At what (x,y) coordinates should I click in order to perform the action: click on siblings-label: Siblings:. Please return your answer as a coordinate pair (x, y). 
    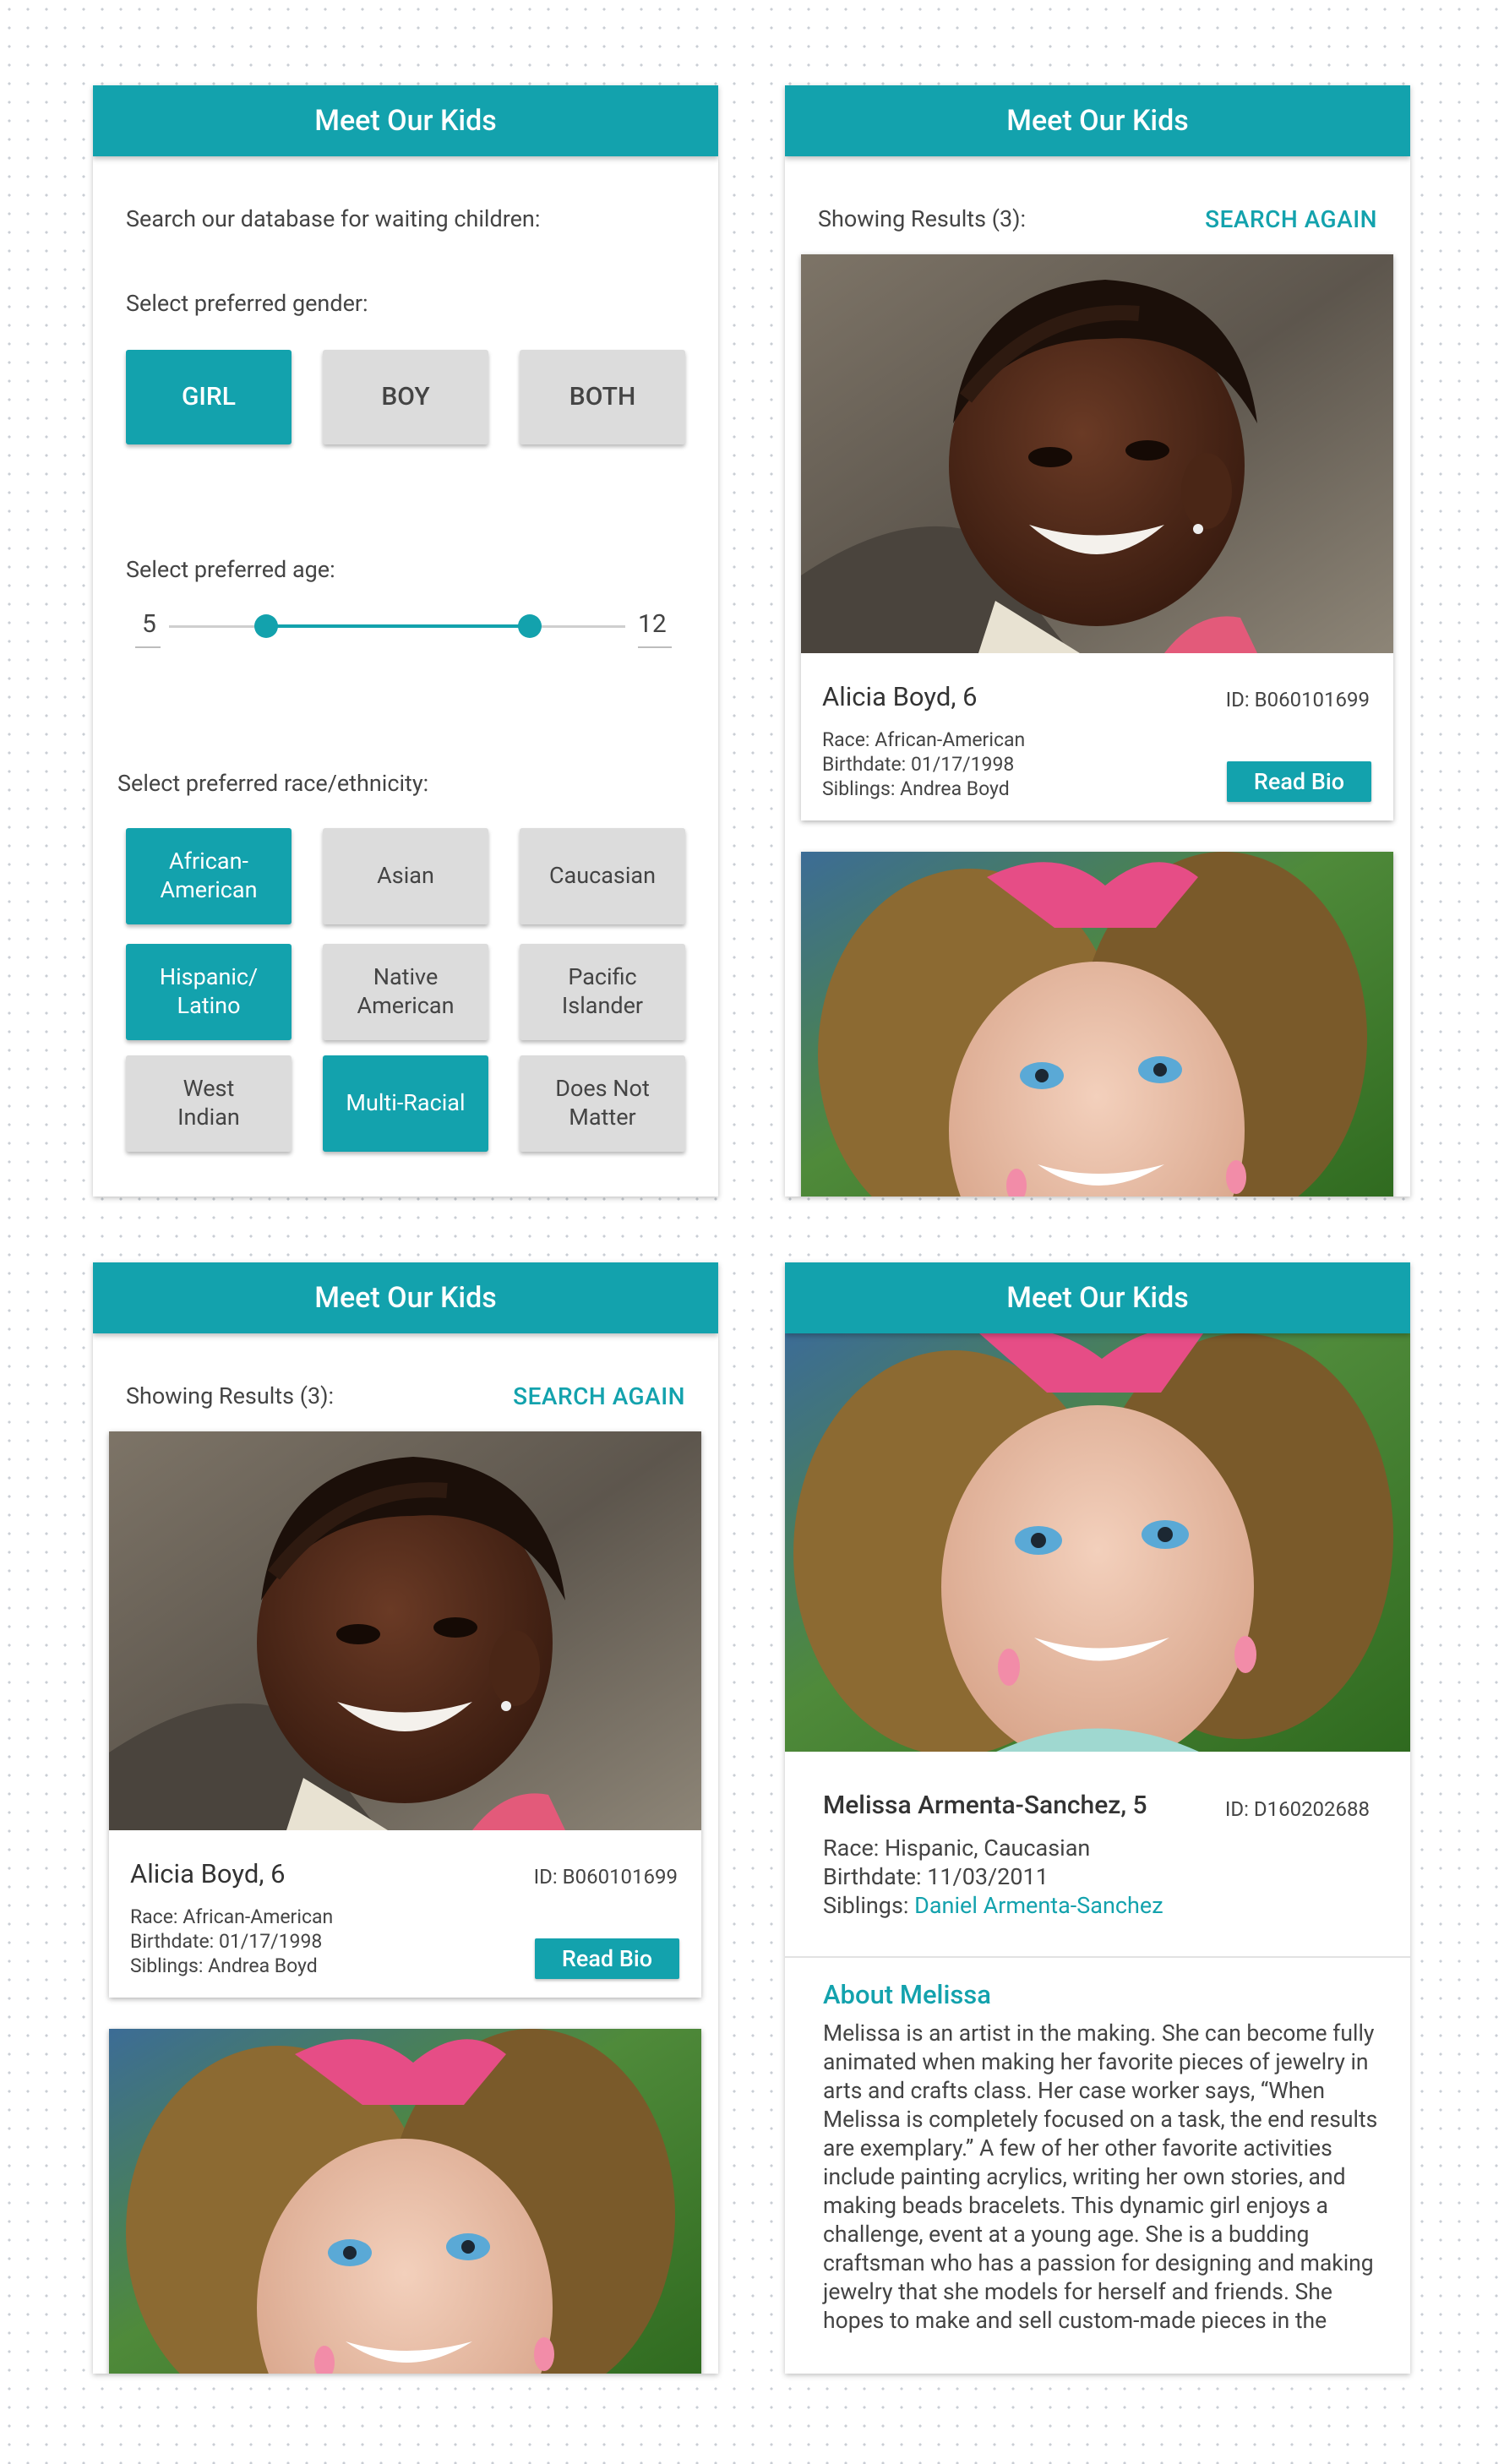
    Looking at the image, I should click on (869, 1905).